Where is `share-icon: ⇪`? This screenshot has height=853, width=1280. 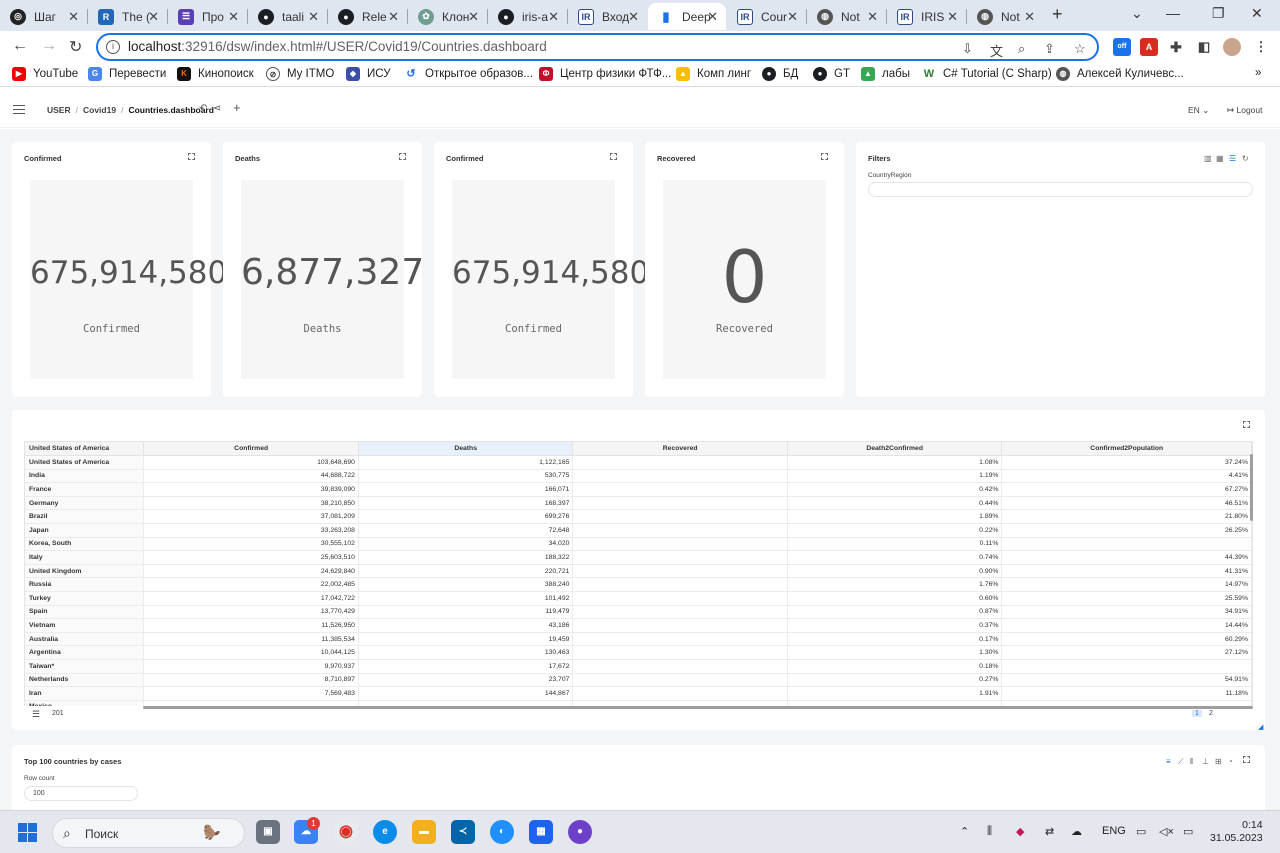
share-icon: ⇪ is located at coordinates (1049, 49).